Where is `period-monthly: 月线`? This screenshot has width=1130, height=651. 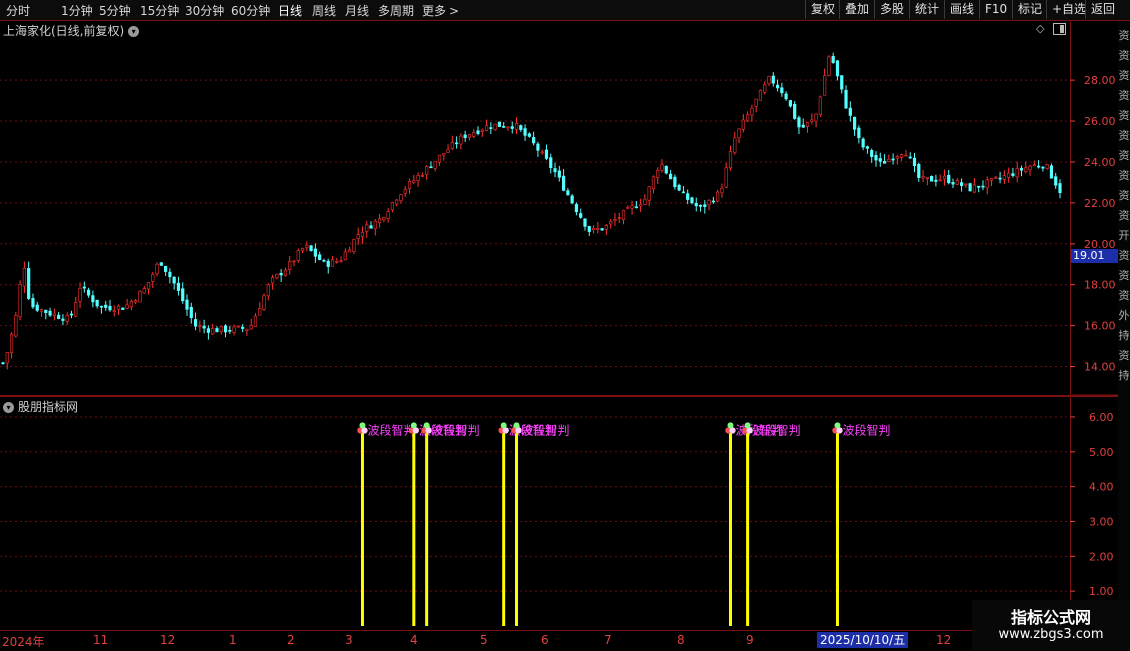 period-monthly: 月线 is located at coordinates (357, 10).